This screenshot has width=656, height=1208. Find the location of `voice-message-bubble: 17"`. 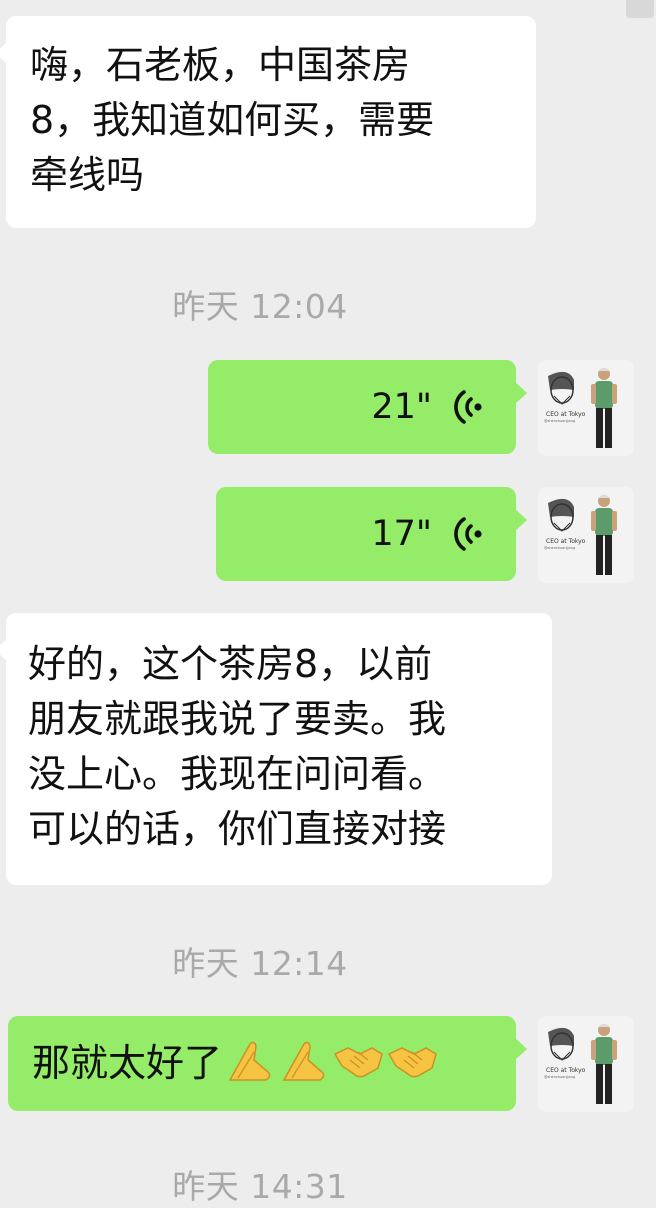

voice-message-bubble: 17" is located at coordinates (371, 534).